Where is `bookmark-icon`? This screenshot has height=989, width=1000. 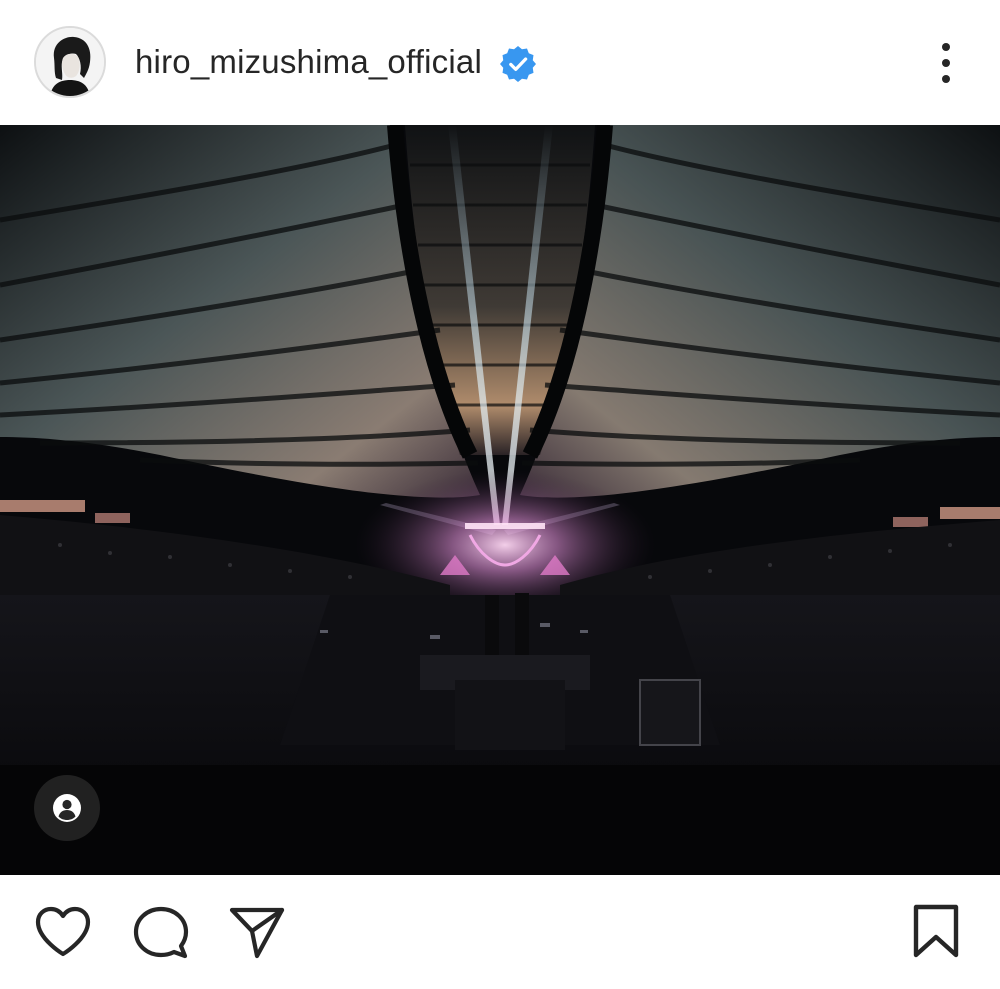 bookmark-icon is located at coordinates (936, 931).